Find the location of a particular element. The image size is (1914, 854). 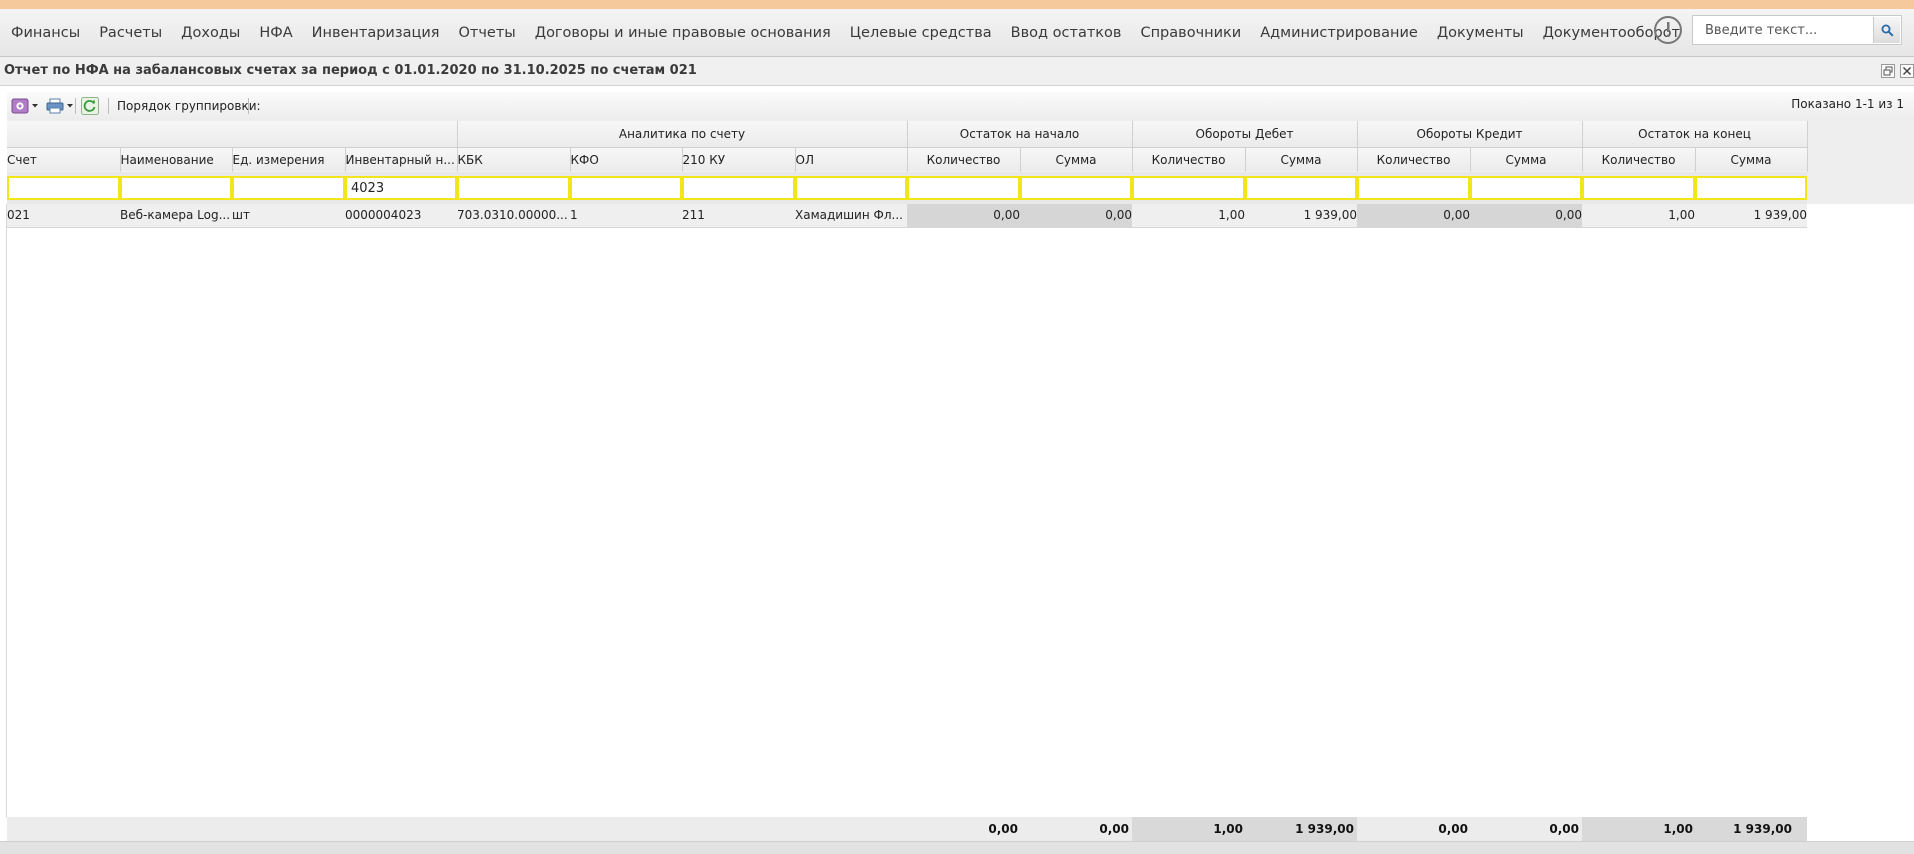

column-header-unit: Ед. измерения is located at coordinates (289, 159).